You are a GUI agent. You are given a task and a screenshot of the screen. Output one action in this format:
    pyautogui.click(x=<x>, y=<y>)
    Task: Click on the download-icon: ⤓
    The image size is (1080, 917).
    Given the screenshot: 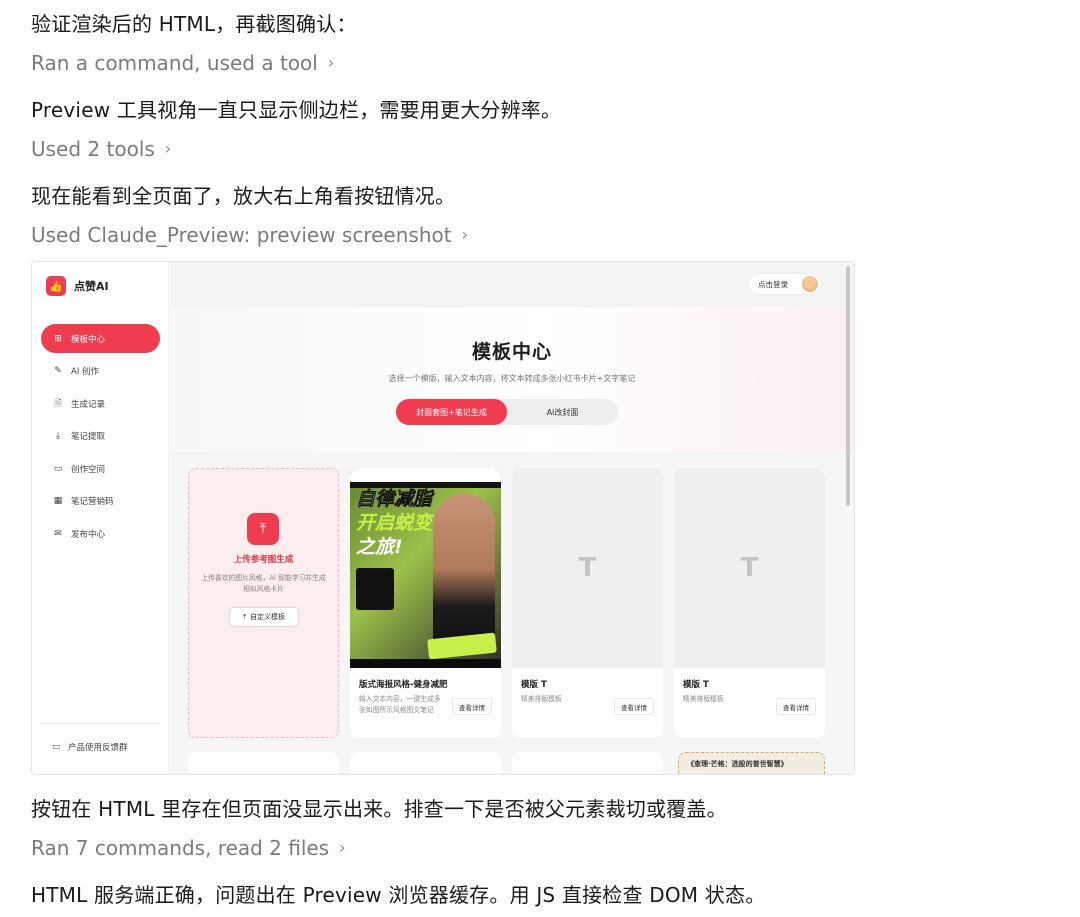 What is the action you would take?
    pyautogui.click(x=58, y=436)
    